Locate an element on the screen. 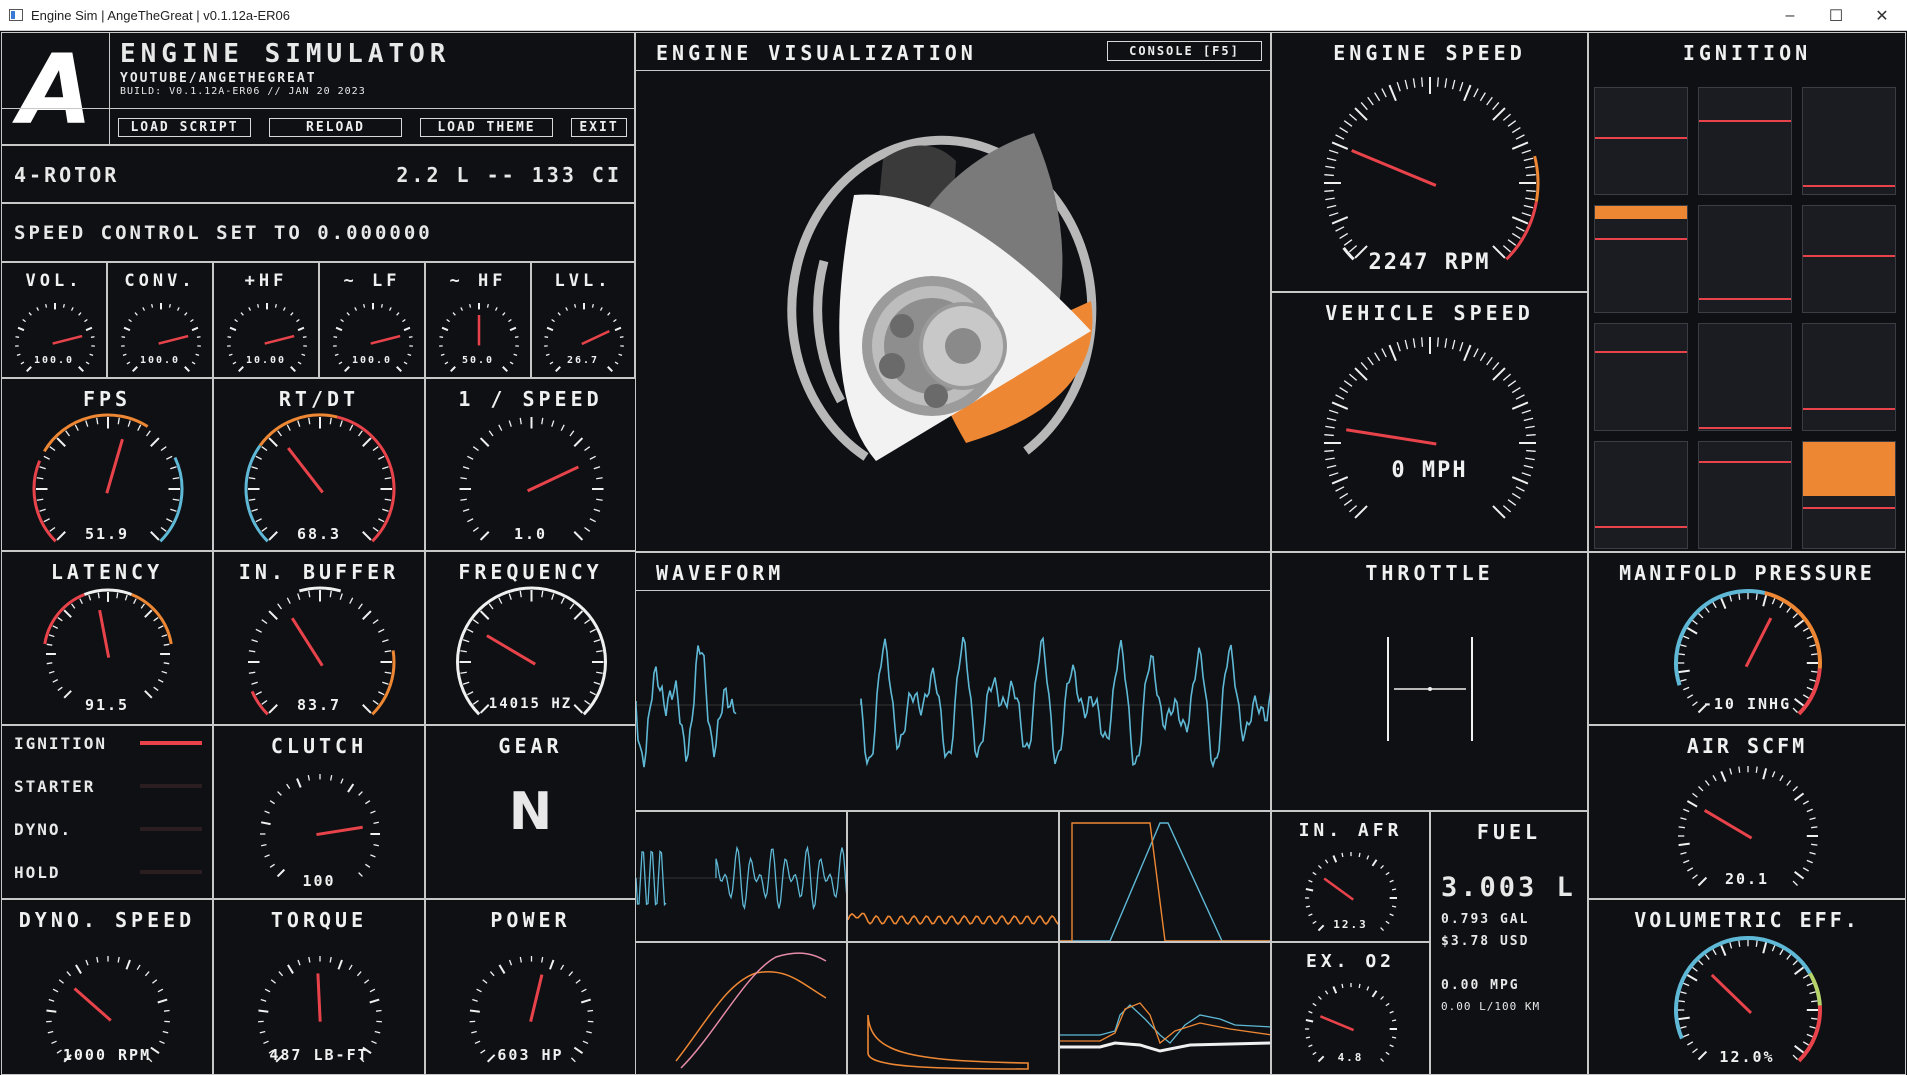 The image size is (1907, 1075). toggle-label: DYNO. is located at coordinates (43, 829).